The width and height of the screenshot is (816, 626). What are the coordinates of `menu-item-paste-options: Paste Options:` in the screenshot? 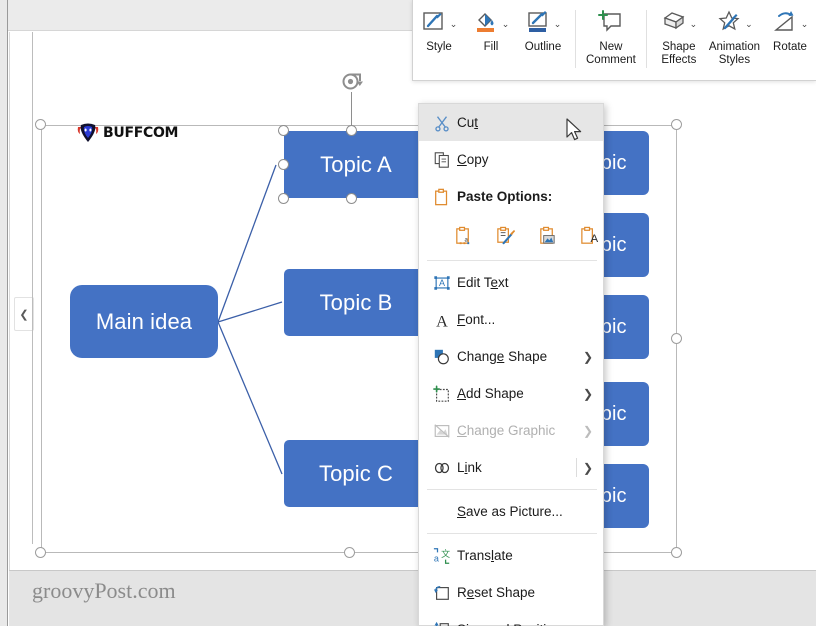 It's located at (511, 196).